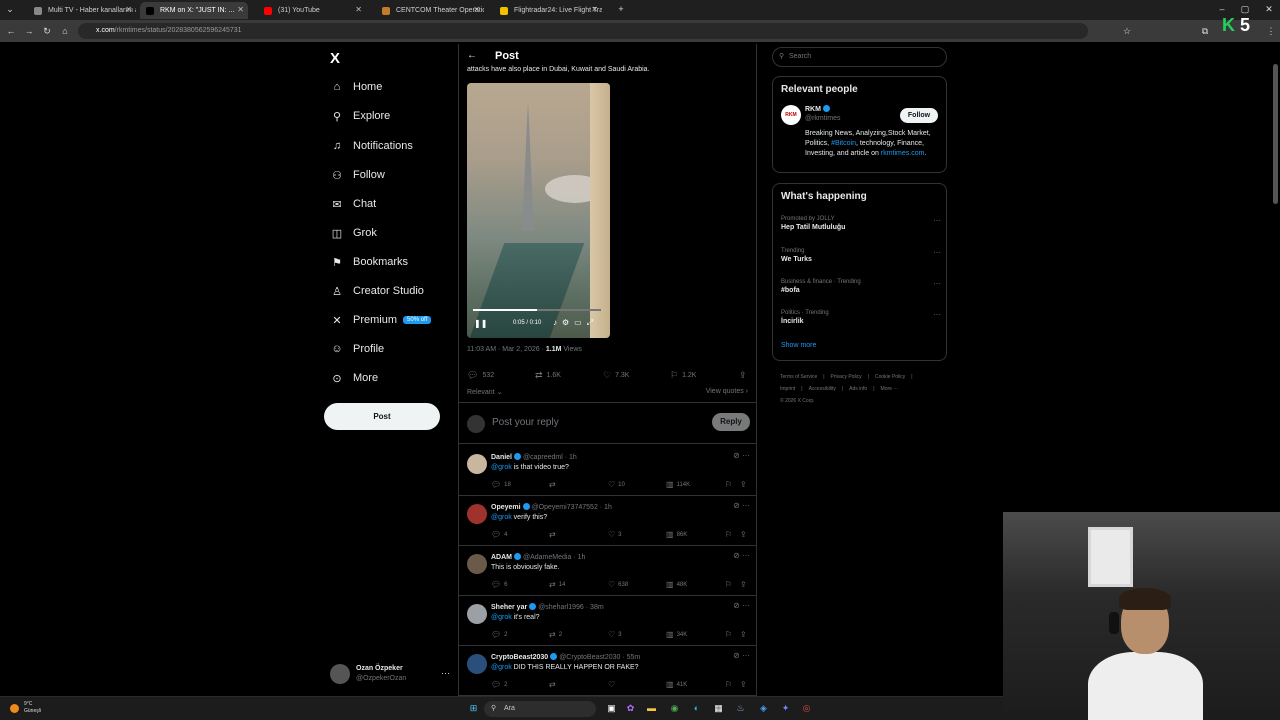  What do you see at coordinates (357, 349) in the screenshot?
I see `nav-item-profile: ☺ Profile` at bounding box center [357, 349].